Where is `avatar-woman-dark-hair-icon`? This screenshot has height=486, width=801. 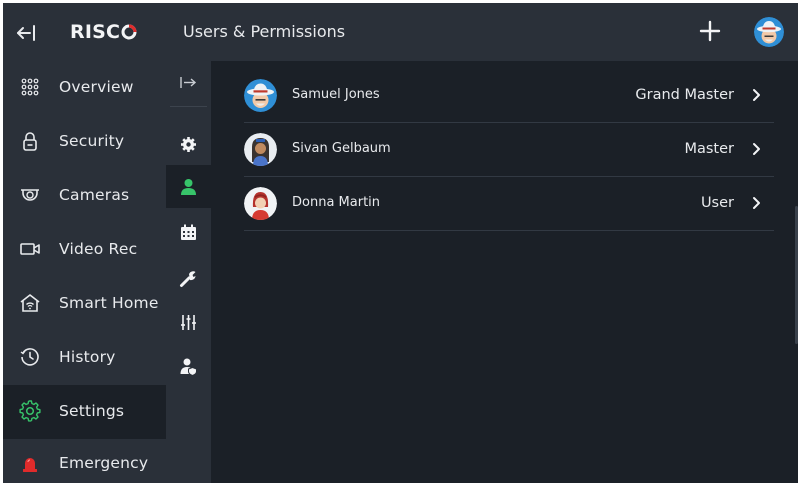 avatar-woman-dark-hair-icon is located at coordinates (260, 149).